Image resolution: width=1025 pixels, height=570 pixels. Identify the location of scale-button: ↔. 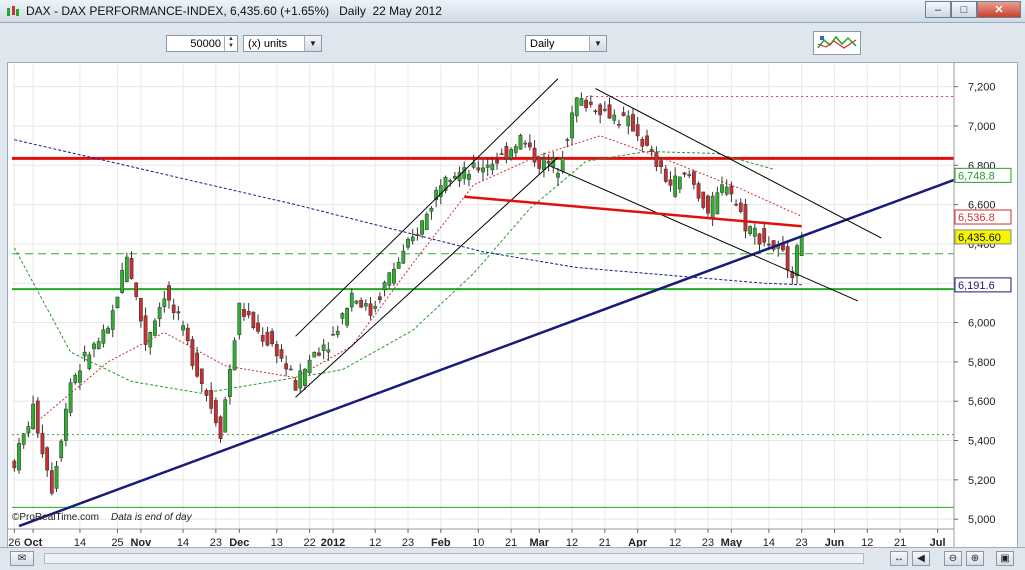
(899, 558).